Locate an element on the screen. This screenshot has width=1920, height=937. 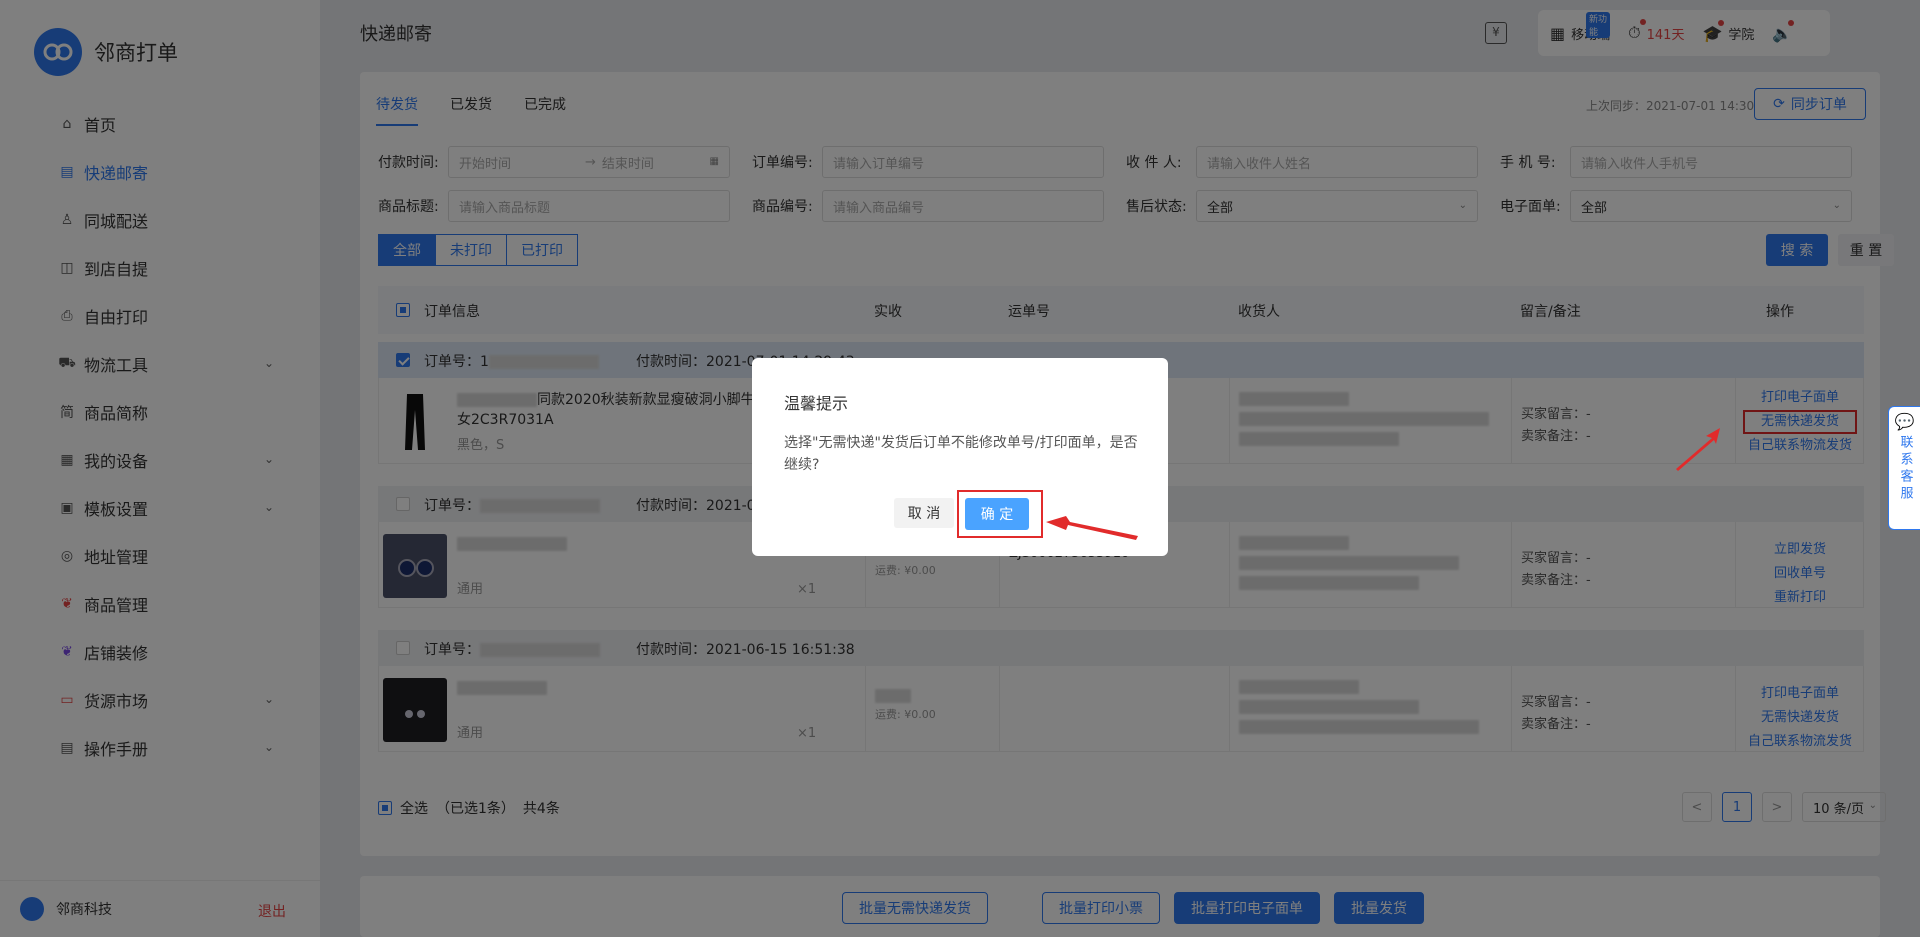
chat-icon: 💬 is located at coordinates (1904, 421).